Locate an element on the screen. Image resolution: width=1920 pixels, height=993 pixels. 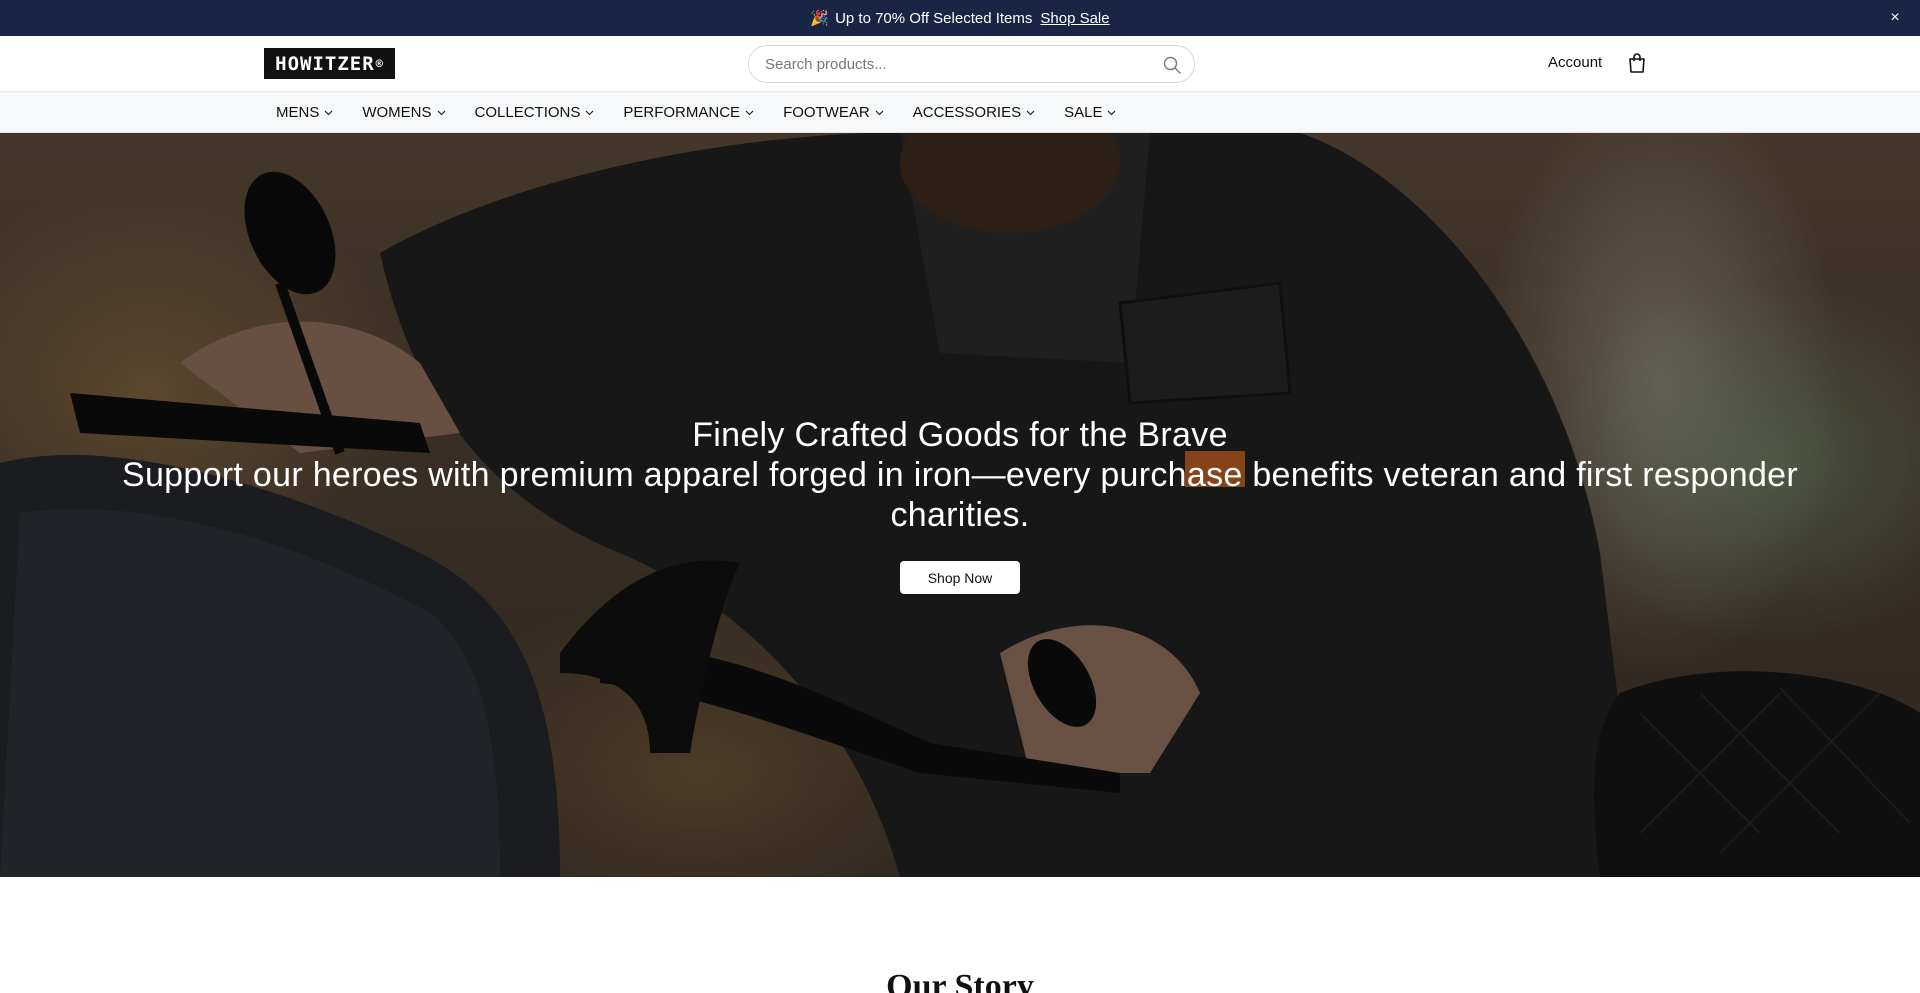
close-icon: × is located at coordinates (1895, 18).